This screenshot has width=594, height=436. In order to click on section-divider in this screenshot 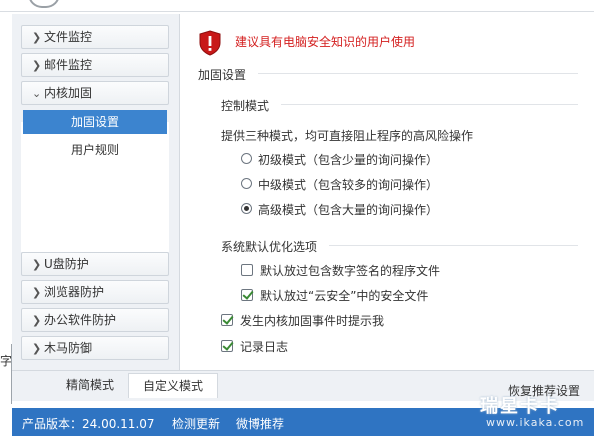, I will do `click(418, 73)`.